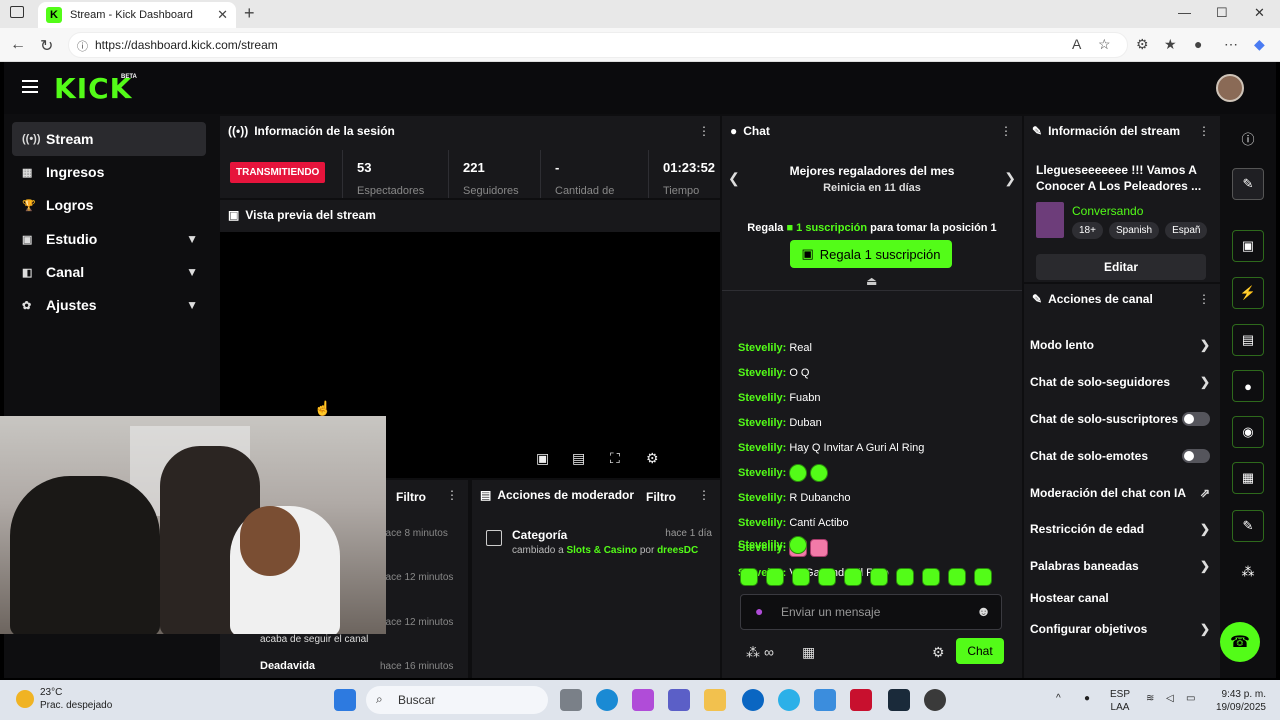  Describe the element at coordinates (1107, 211) in the screenshot. I see `stream-category: Conversando` at that location.